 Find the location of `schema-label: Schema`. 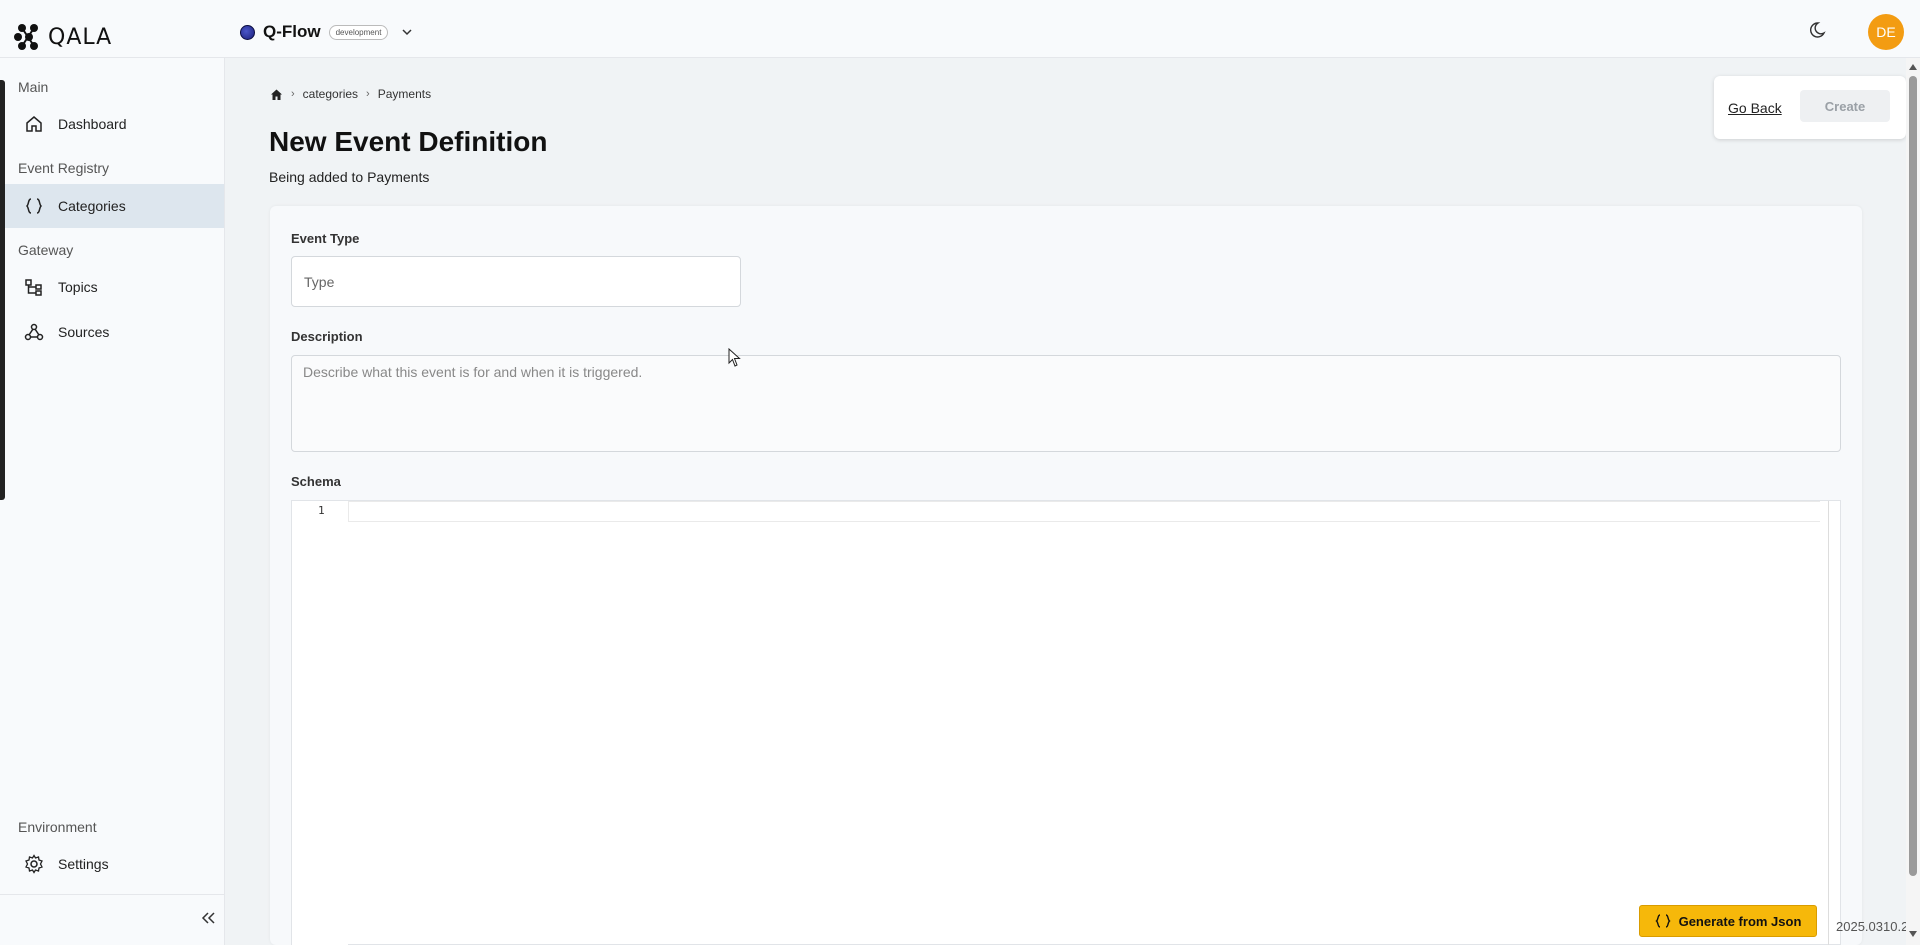

schema-label: Schema is located at coordinates (316, 481).